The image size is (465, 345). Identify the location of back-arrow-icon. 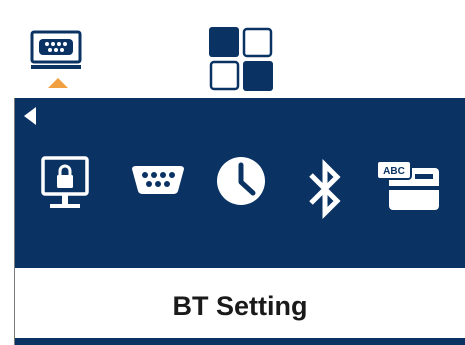
(30, 116).